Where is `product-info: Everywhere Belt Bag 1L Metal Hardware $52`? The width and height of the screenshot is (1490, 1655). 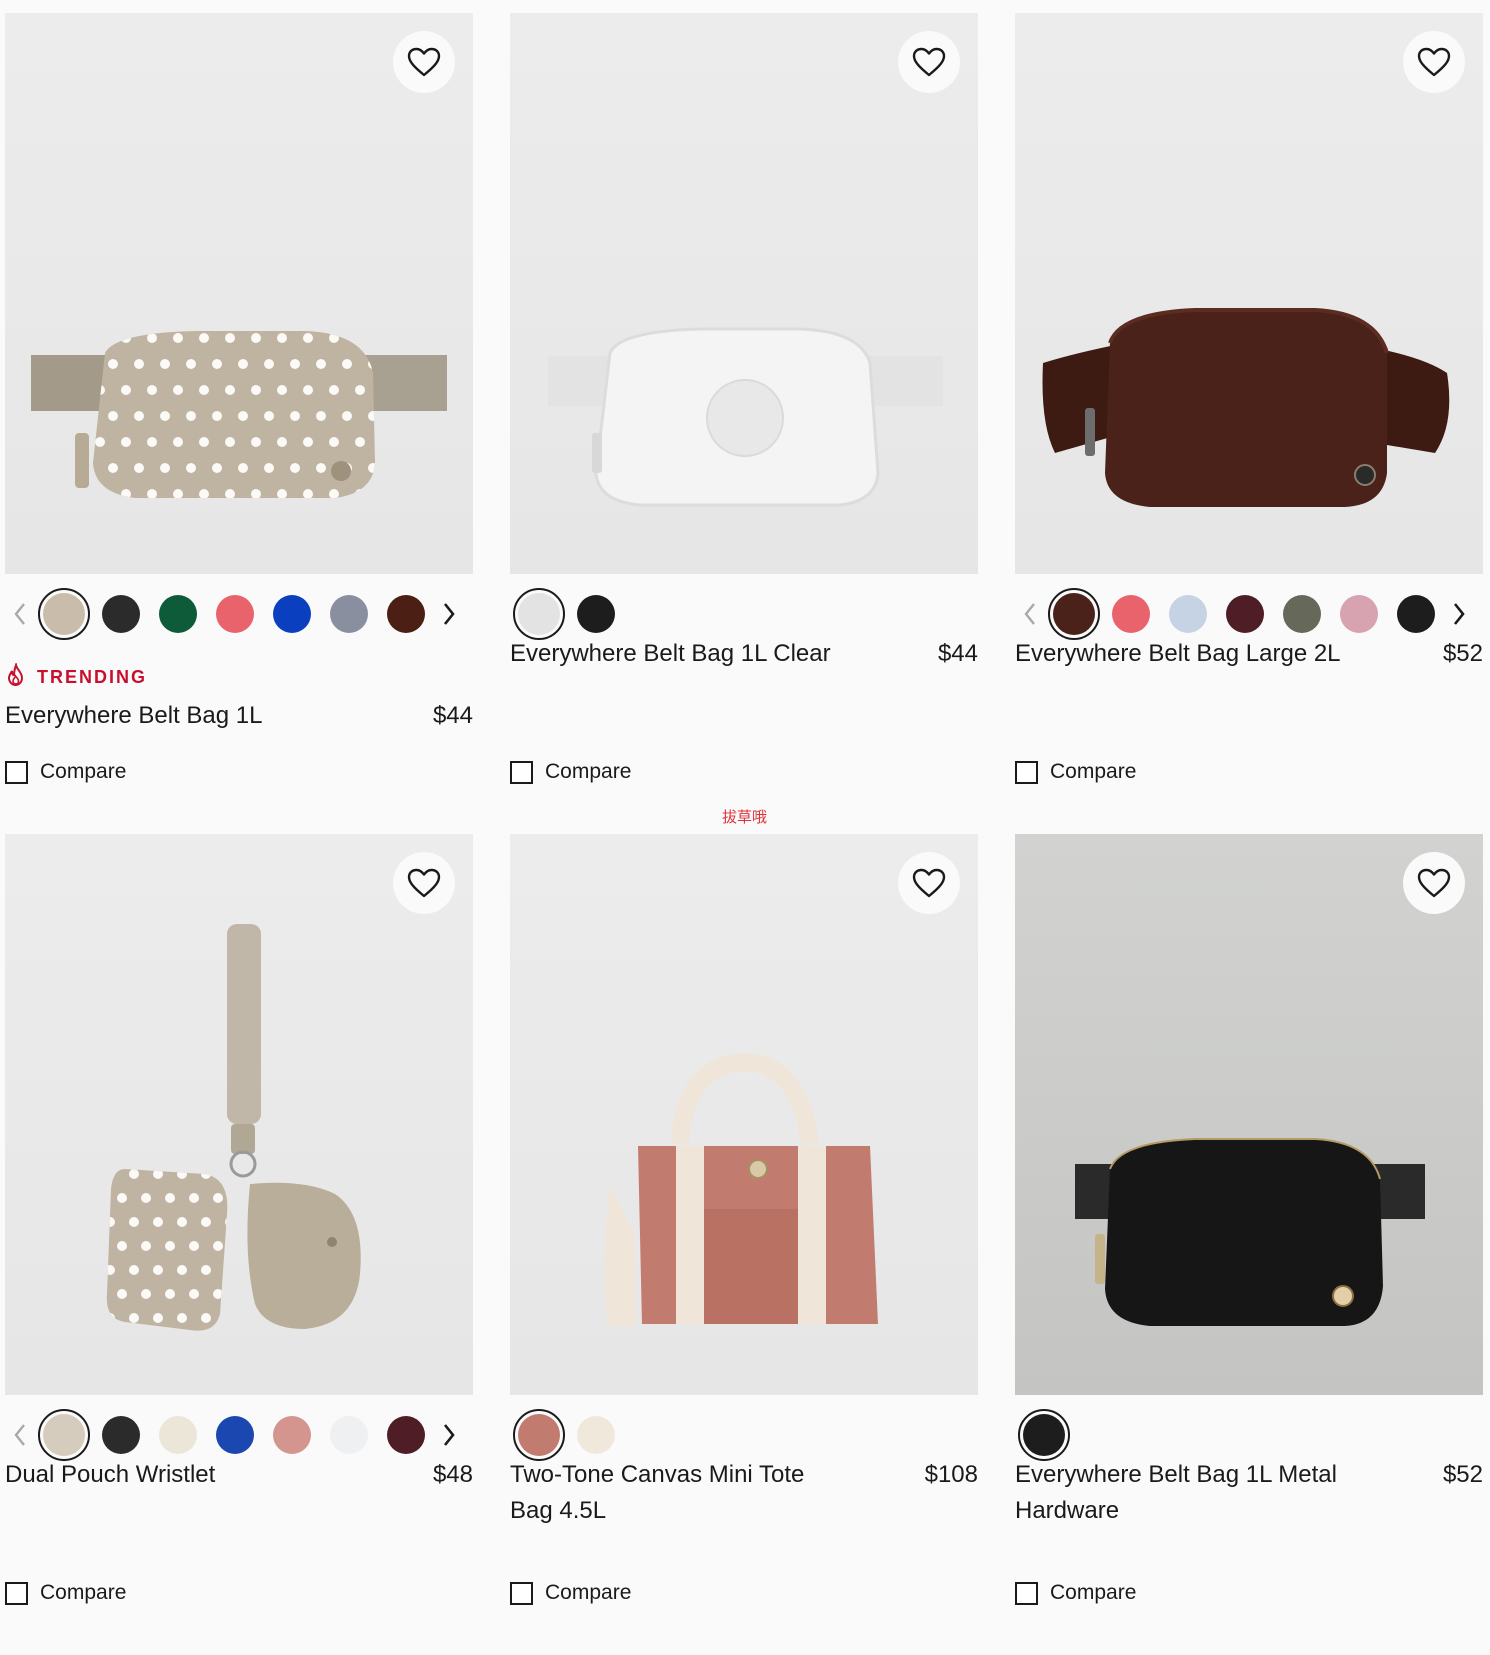
product-info: Everywhere Belt Bag 1L Metal Hardware $52 is located at coordinates (1249, 1493).